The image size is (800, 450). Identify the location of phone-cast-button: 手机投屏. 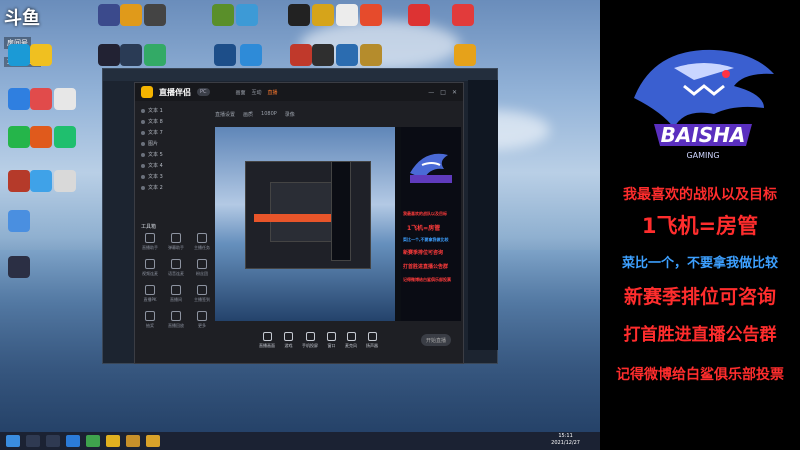
(310, 340).